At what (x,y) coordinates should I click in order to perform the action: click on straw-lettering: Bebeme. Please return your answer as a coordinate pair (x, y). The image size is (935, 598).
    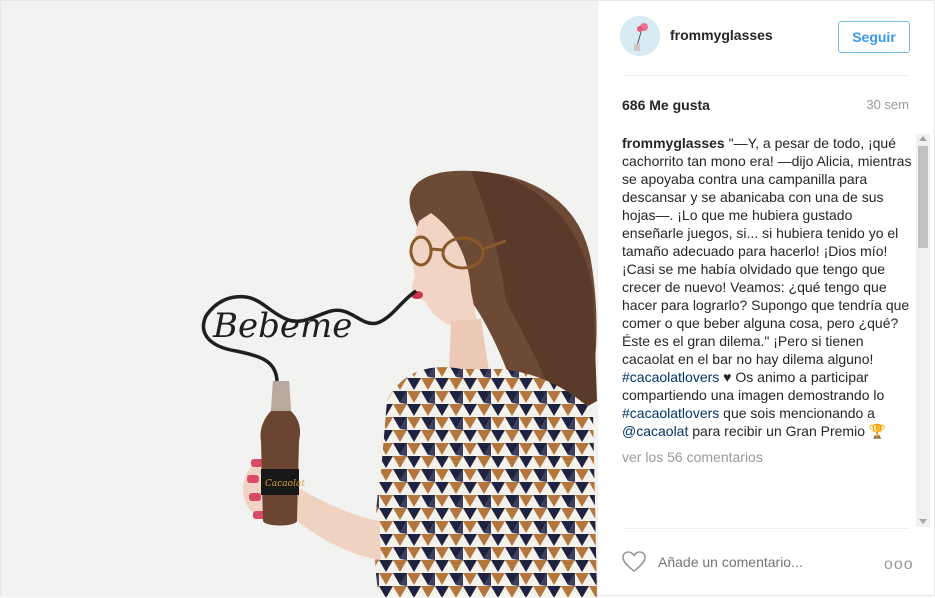
    Looking at the image, I should click on (282, 326).